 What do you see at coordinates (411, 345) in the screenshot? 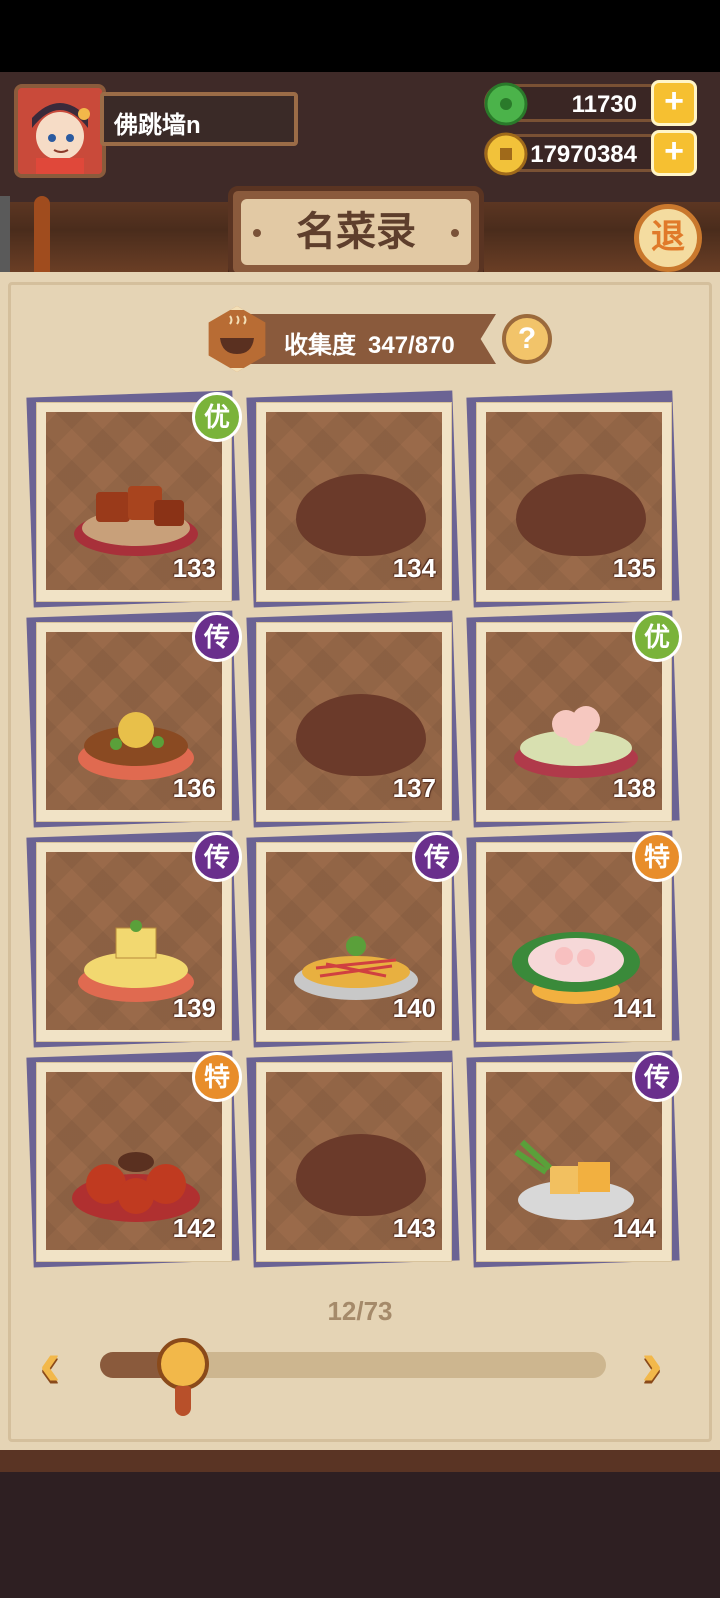
I see `collection-value: 347/870` at bounding box center [411, 345].